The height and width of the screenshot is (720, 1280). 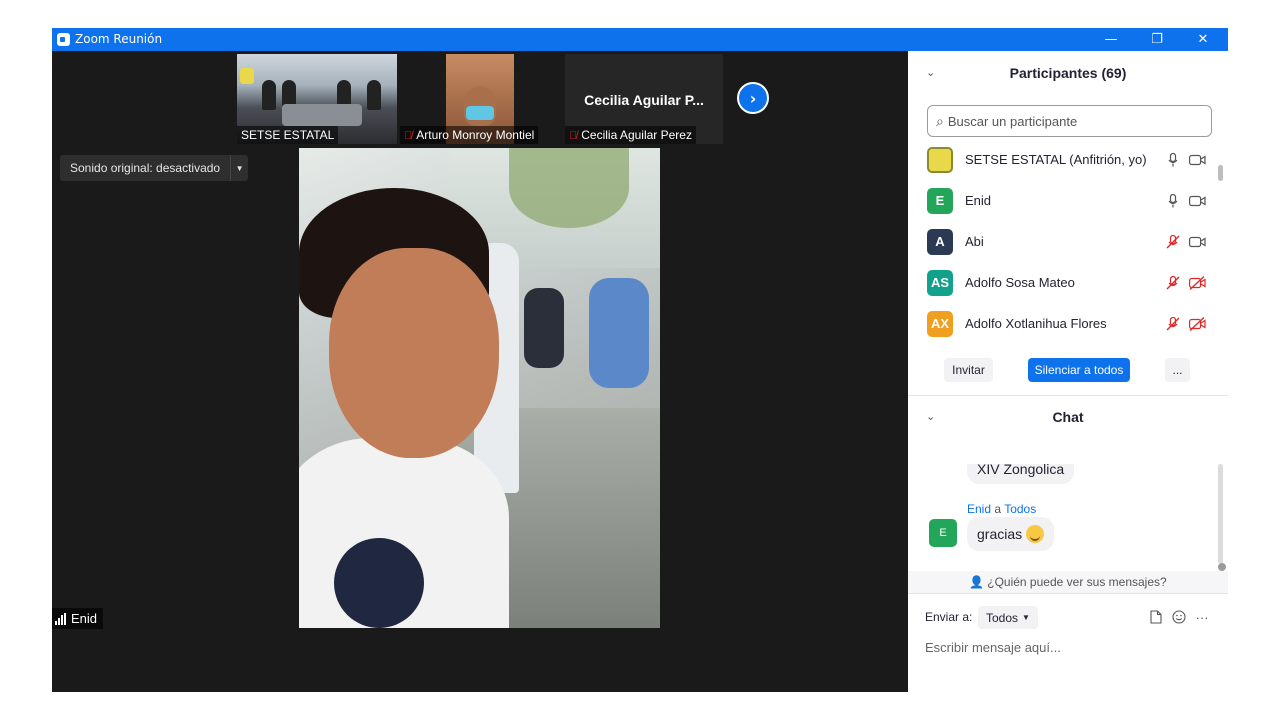 I want to click on chat-message-text: XIV Zongolica, so click(x=1021, y=470).